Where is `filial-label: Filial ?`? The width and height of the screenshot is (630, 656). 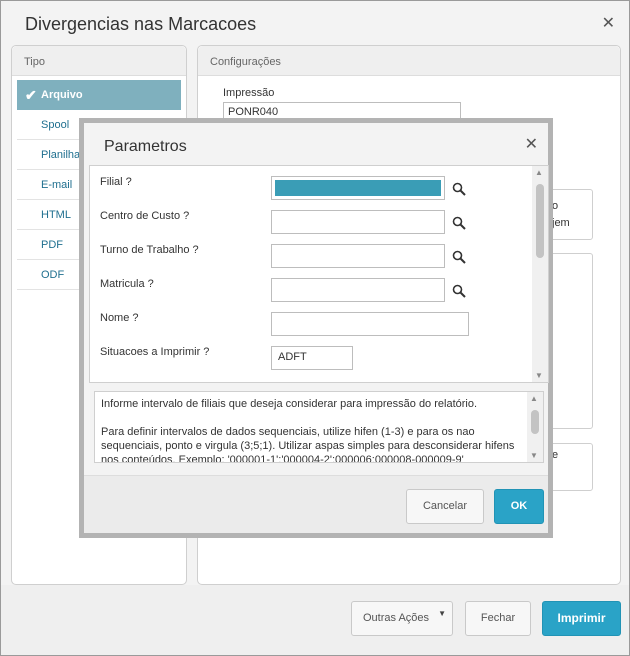 filial-label: Filial ? is located at coordinates (116, 182).